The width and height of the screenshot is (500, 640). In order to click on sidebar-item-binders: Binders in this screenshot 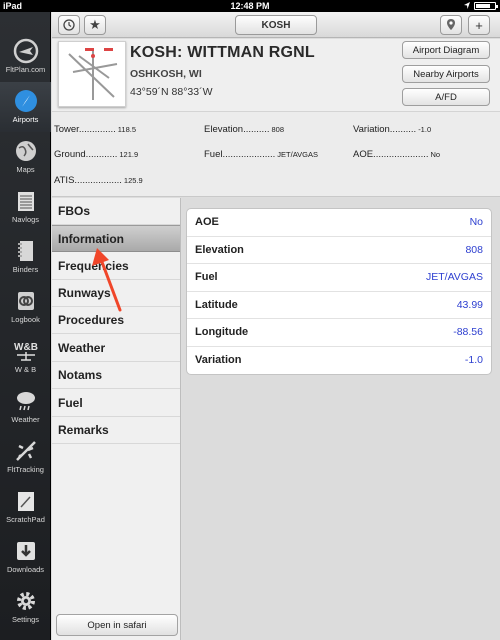, I will do `click(25, 257)`.